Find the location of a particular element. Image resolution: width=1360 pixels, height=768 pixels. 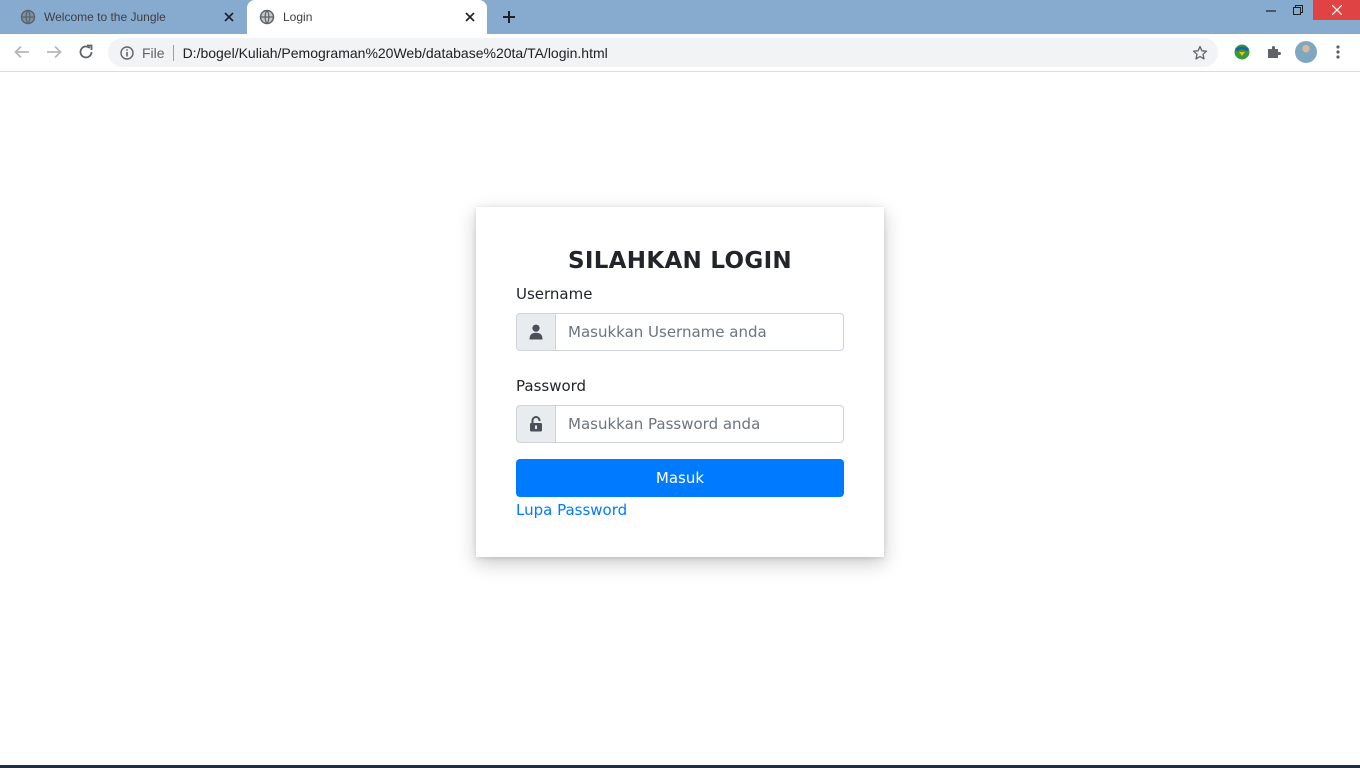

tab-welcome: Welcome to the Jungle is located at coordinates (127, 17).